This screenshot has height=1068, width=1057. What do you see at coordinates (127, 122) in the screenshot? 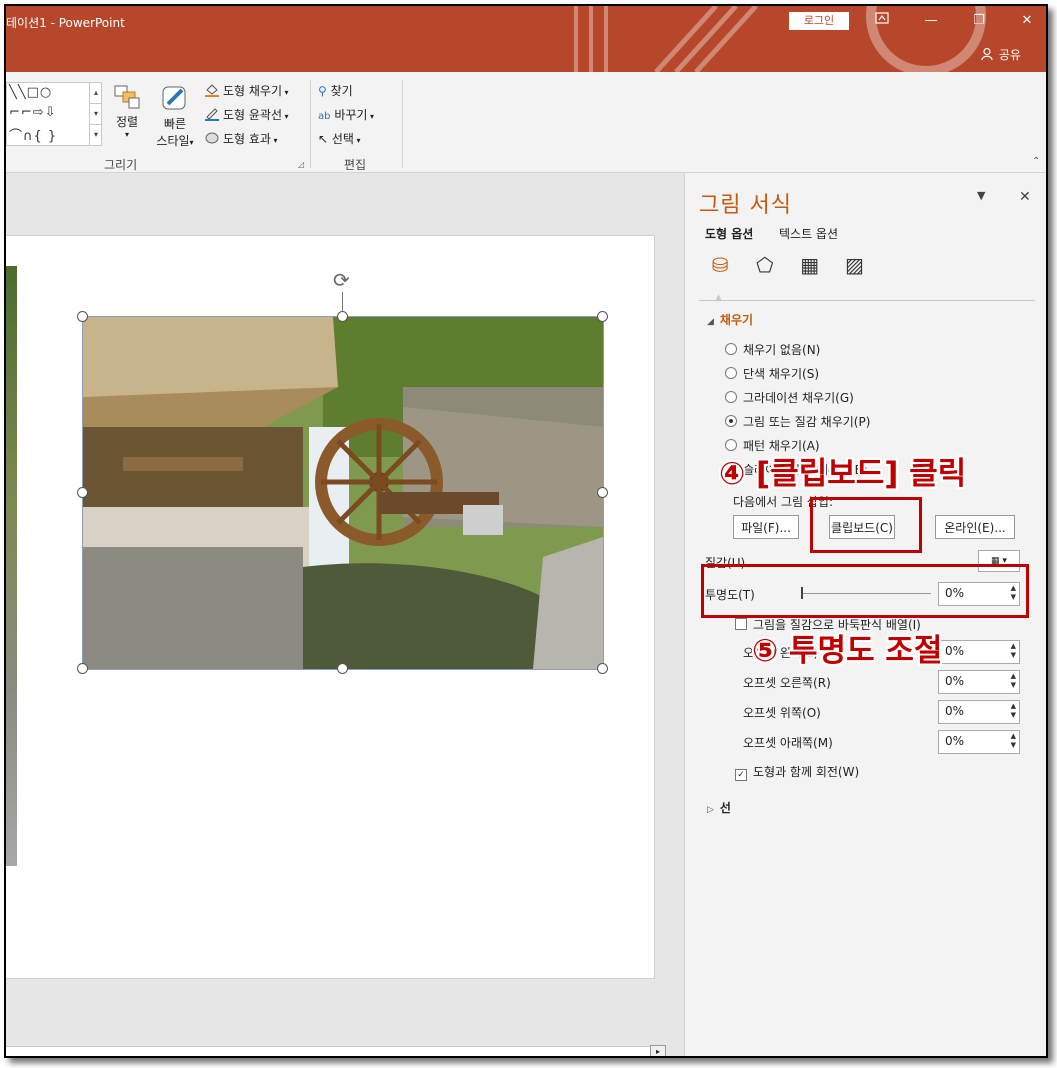
I see `arrange-label: 정렬` at bounding box center [127, 122].